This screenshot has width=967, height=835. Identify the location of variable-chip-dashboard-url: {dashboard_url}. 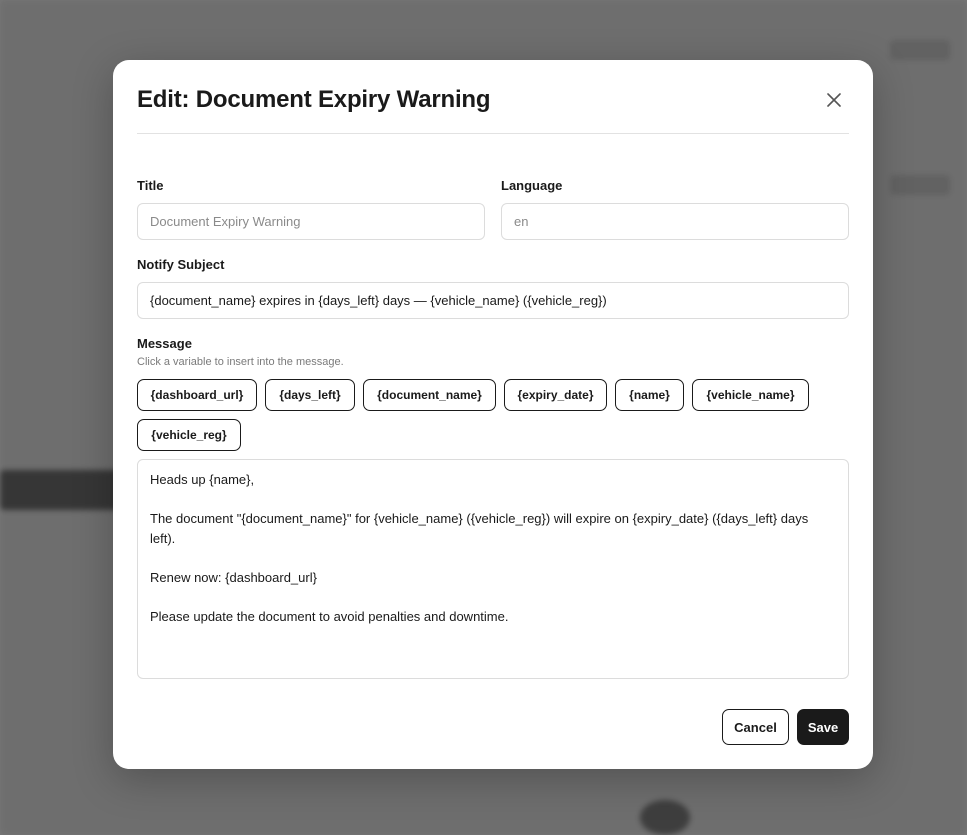
(197, 395).